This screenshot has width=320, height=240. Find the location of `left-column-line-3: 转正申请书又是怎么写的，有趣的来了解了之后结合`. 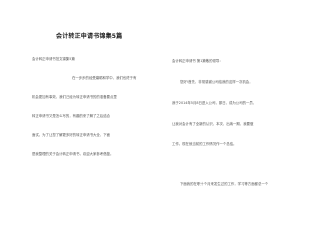

left-column-line-3: 转正申请书又是怎么写的，有趣的来了解了之后结合 is located at coordinates (71, 116).